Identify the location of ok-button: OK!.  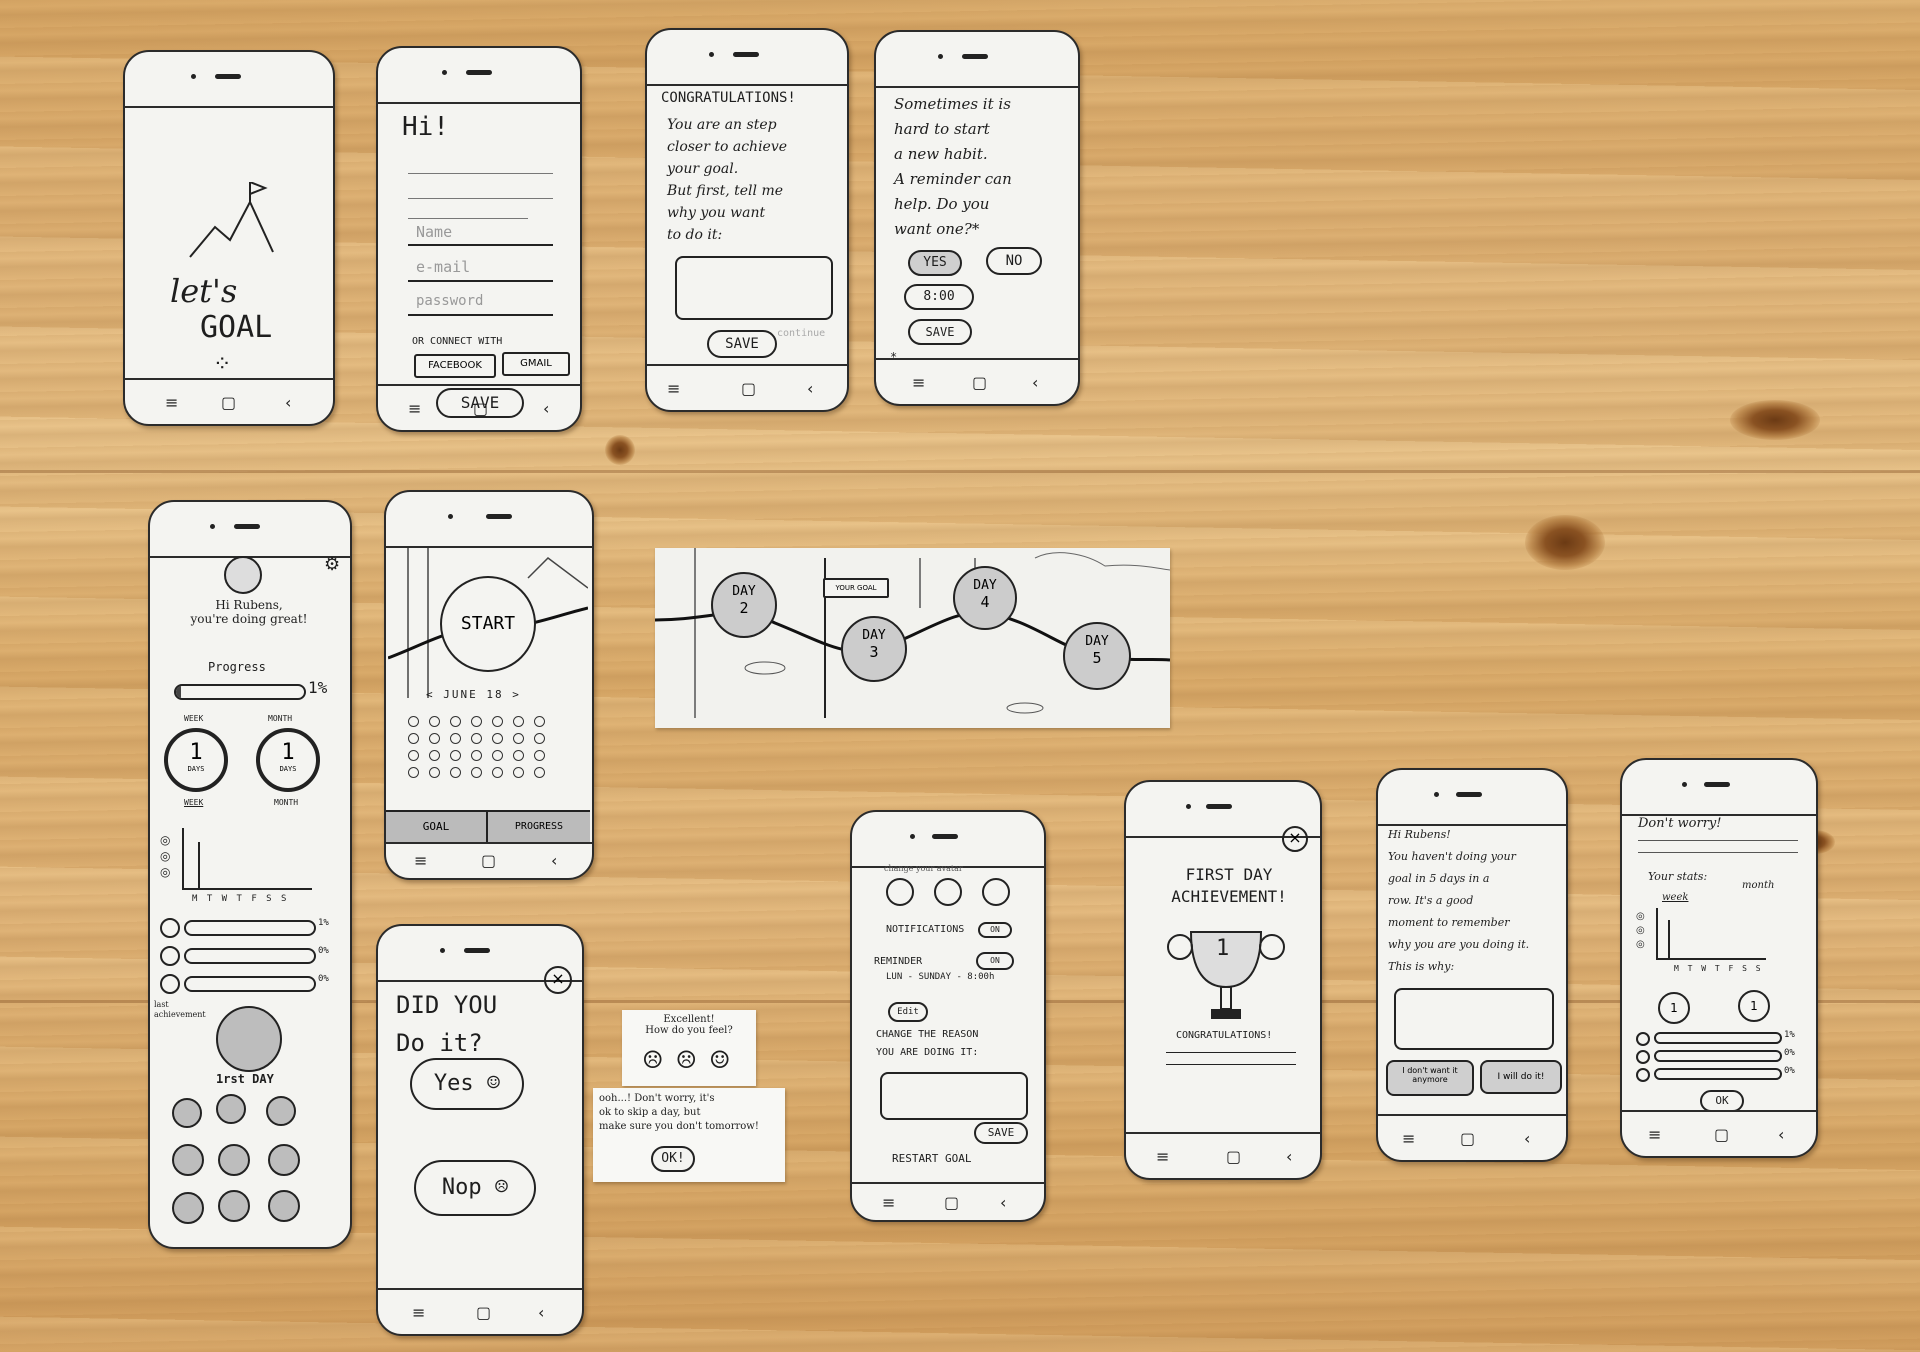
(673, 1159).